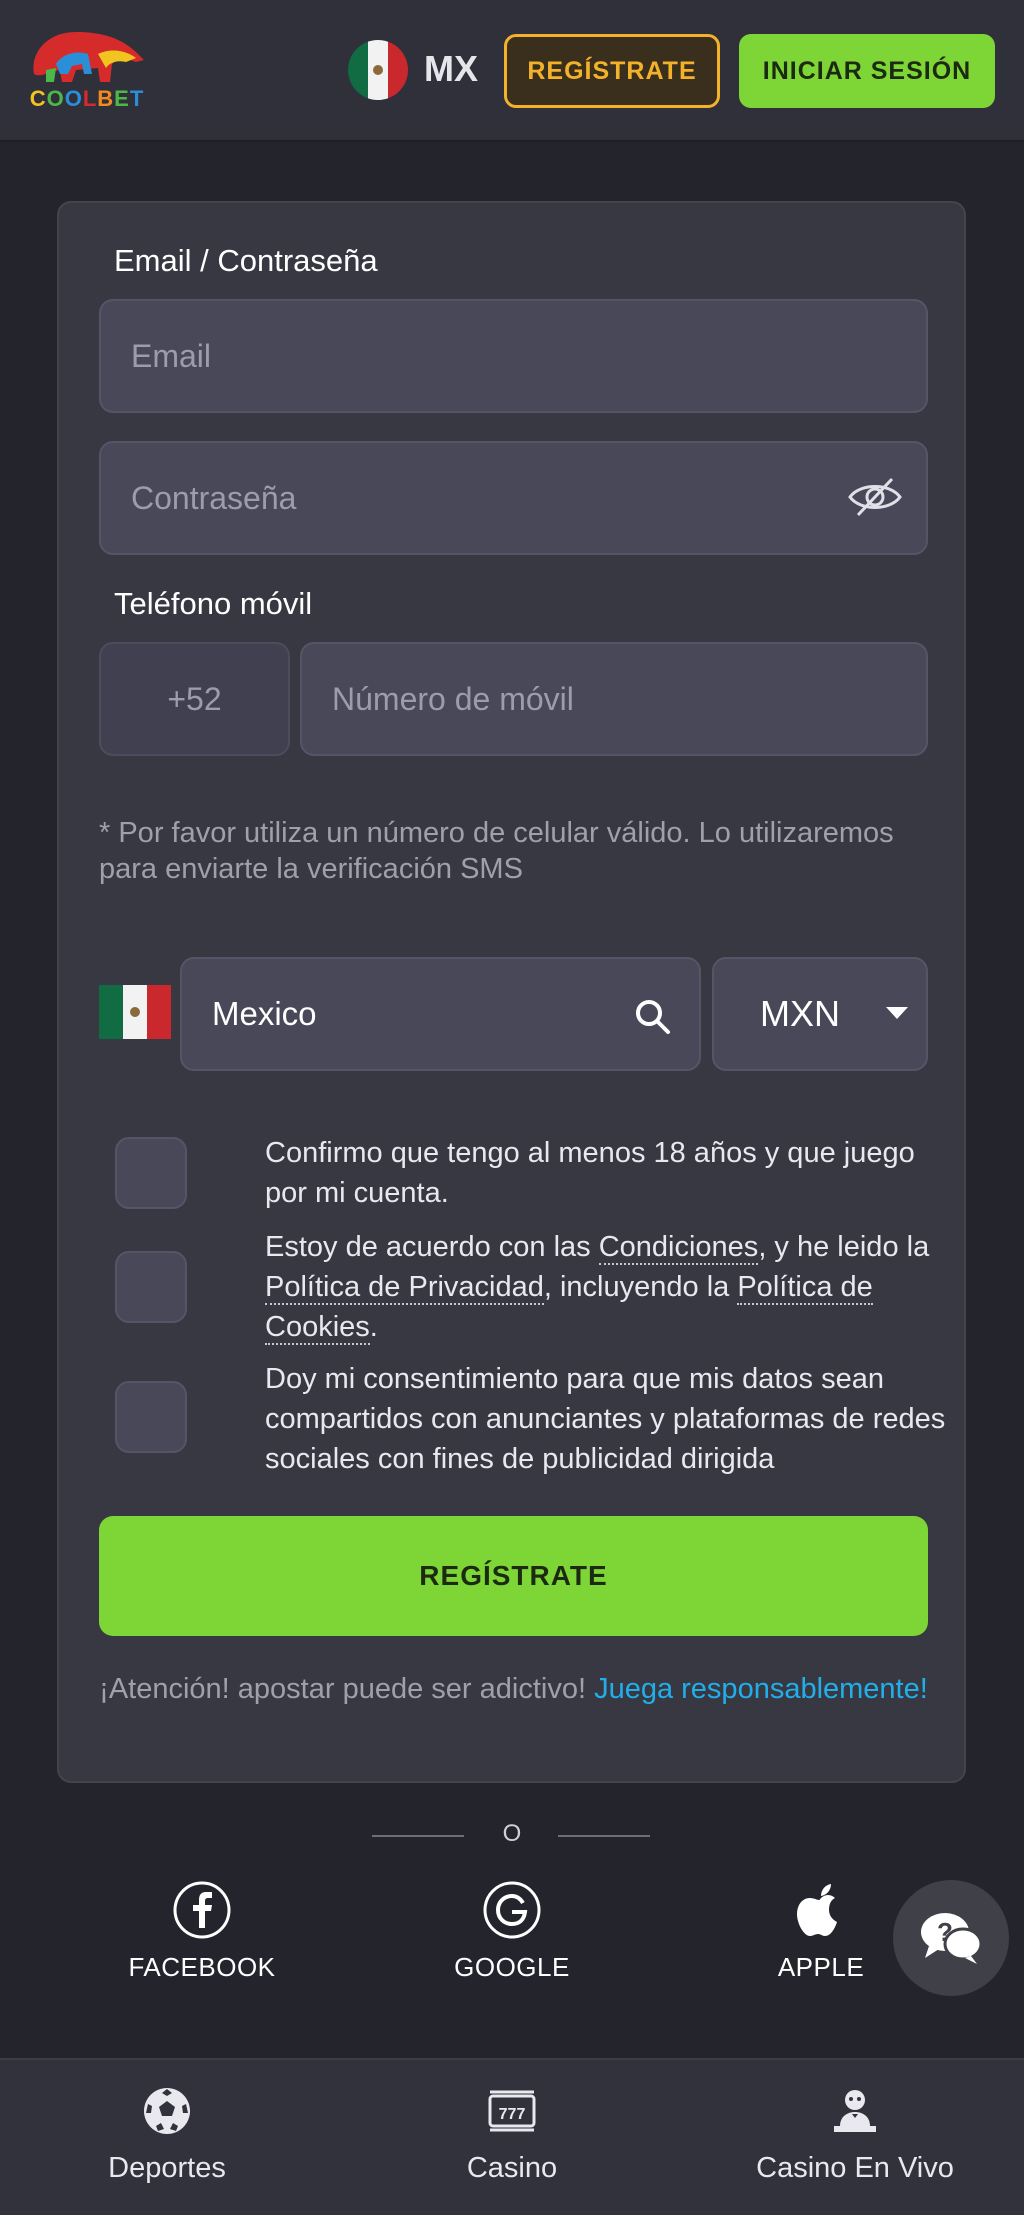  I want to click on nav-item-casino: 777 Casino, so click(512, 2135).